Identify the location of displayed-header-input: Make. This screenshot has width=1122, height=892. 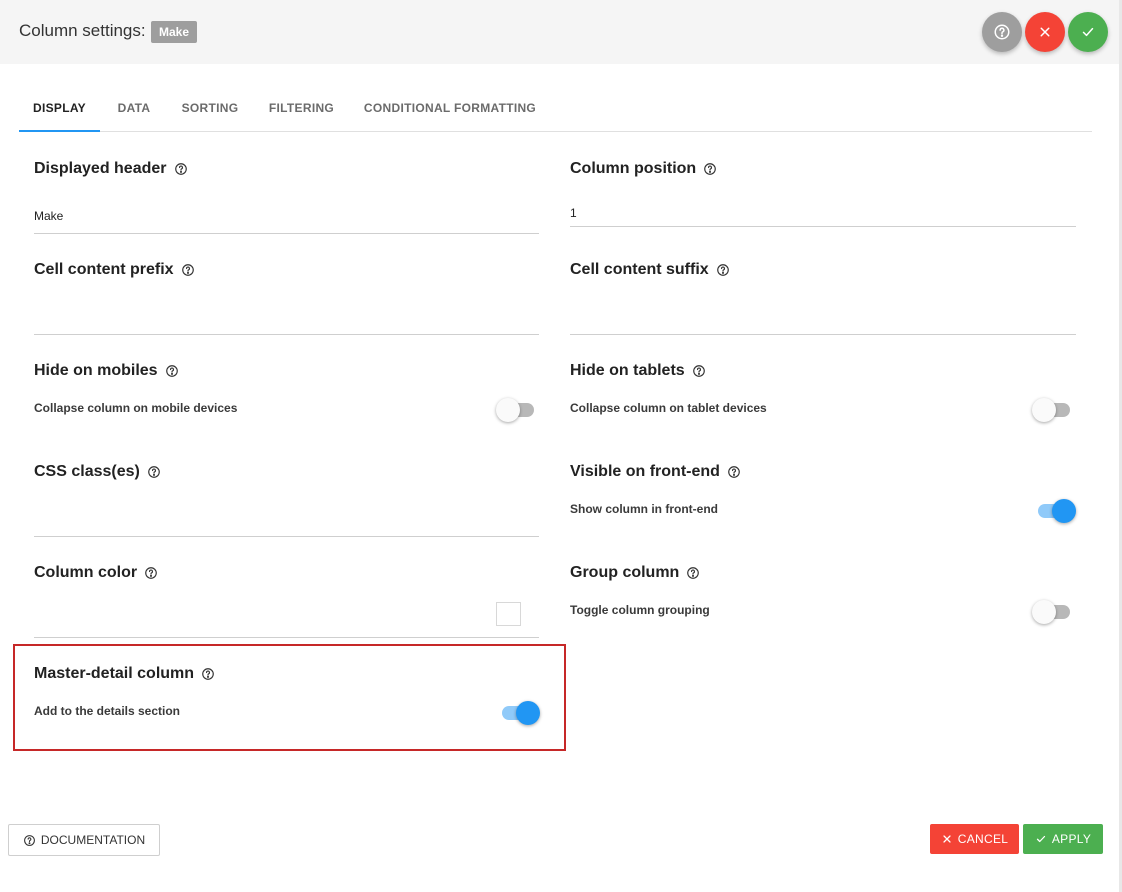
(48, 216).